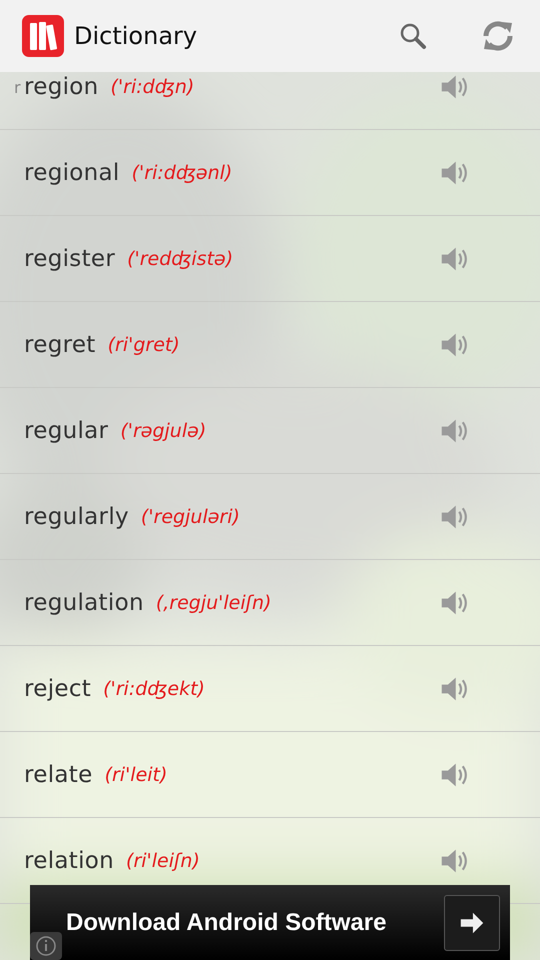 The height and width of the screenshot is (960, 540). What do you see at coordinates (226, 922) in the screenshot?
I see `ad-text: Download Android Software` at bounding box center [226, 922].